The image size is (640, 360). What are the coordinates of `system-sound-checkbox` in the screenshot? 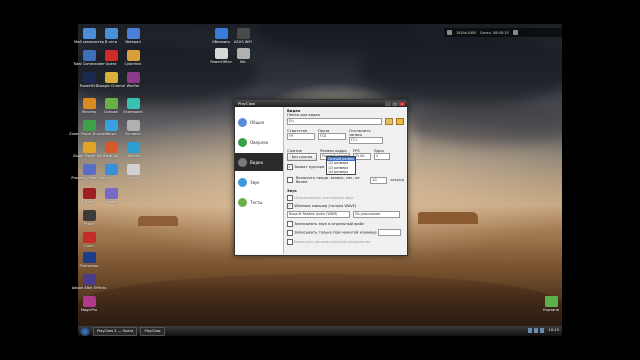 It's located at (290, 198).